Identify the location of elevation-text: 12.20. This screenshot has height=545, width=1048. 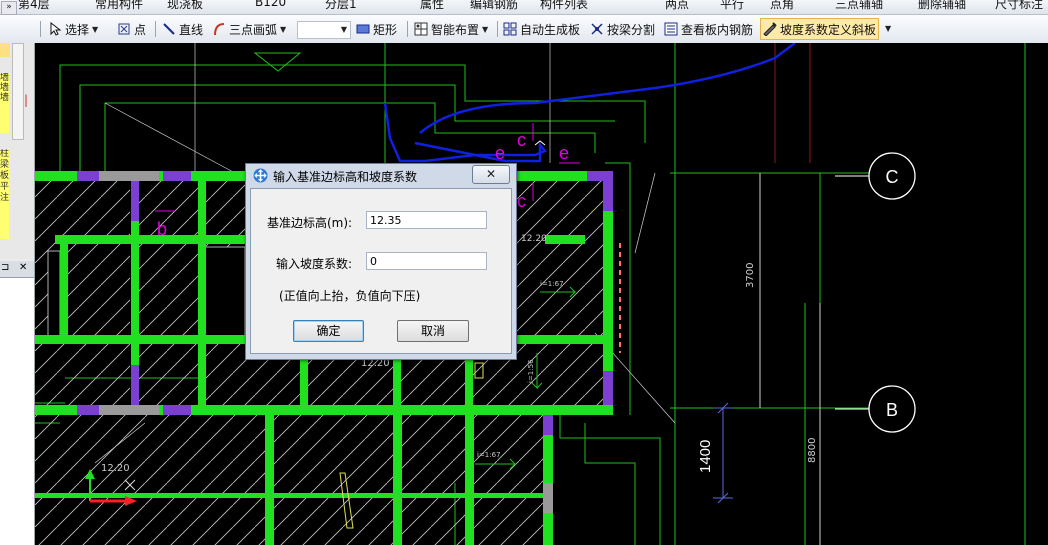
(534, 239).